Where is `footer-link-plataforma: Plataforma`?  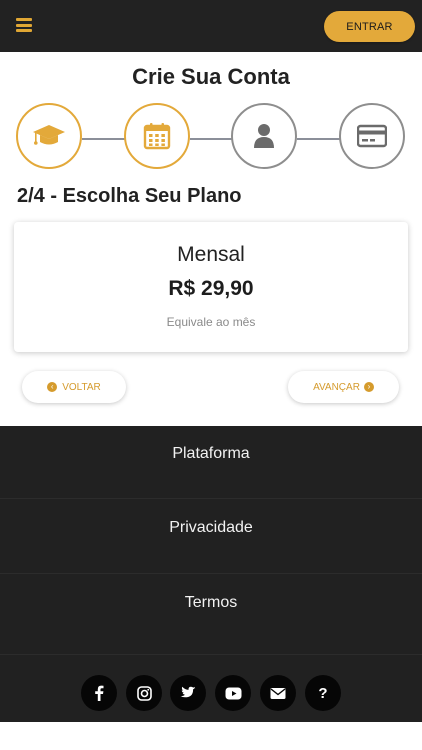 footer-link-plataforma: Plataforma is located at coordinates (211, 454).